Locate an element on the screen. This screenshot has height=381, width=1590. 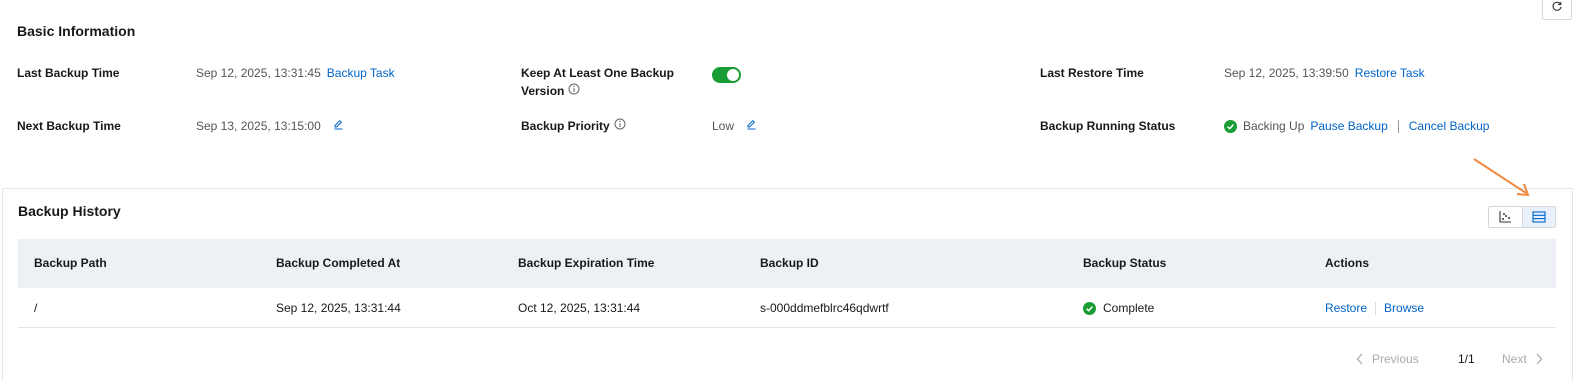
chart-view-button is located at coordinates (1505, 217).